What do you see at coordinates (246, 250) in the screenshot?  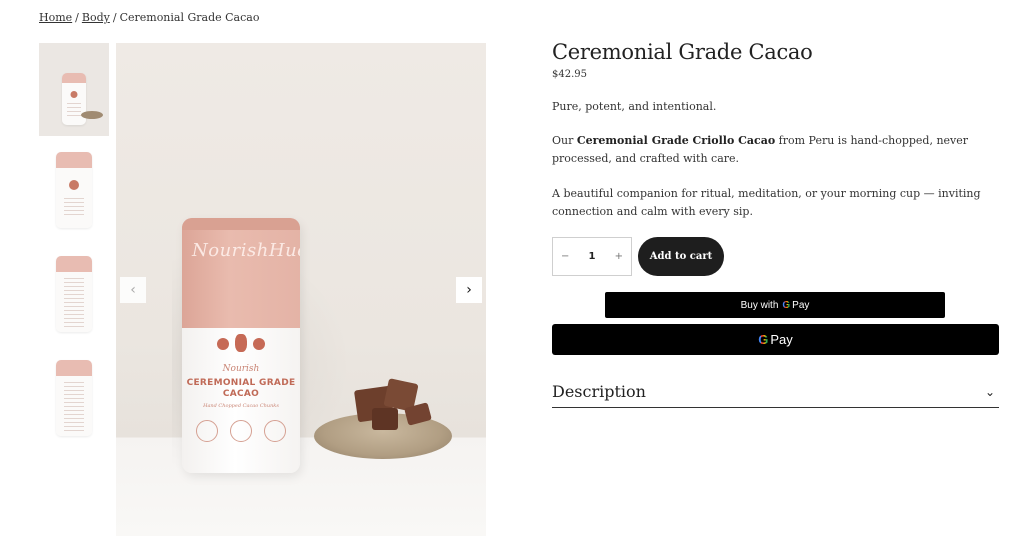 I see `brand-logo: NourishHue` at bounding box center [246, 250].